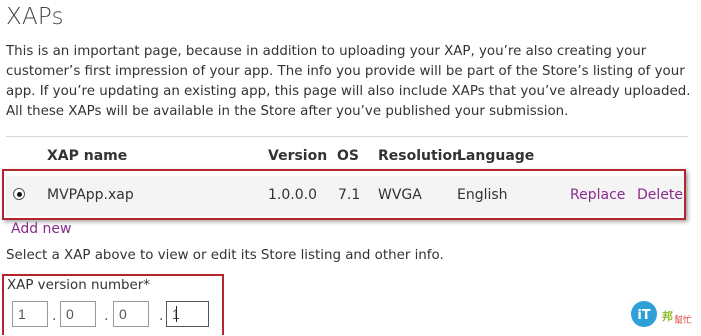 This screenshot has width=701, height=336. Describe the element at coordinates (78, 314) in the screenshot. I see `version-minor-input` at that location.